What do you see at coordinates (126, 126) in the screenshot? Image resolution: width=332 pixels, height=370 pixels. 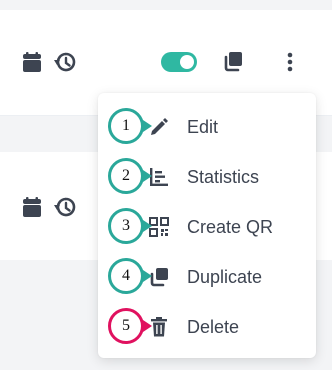 I see `annotation-badge-1: 1` at bounding box center [126, 126].